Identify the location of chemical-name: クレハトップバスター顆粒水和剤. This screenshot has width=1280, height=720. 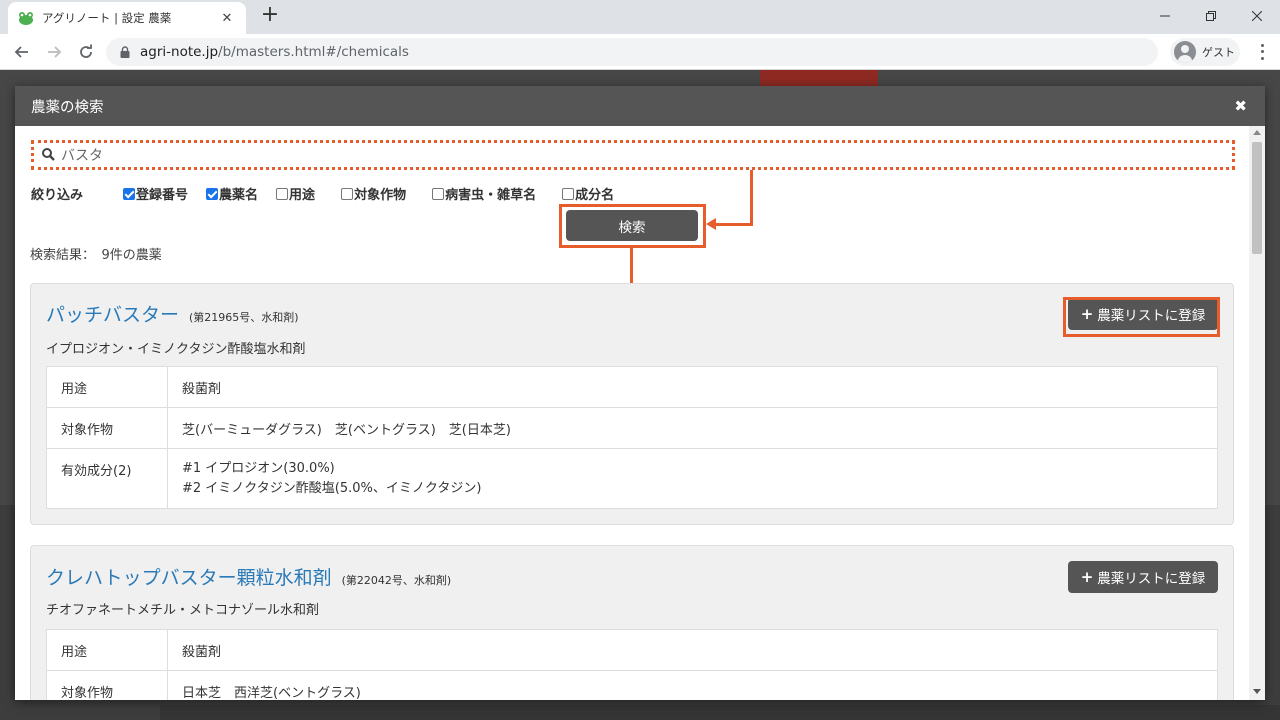
(189, 578).